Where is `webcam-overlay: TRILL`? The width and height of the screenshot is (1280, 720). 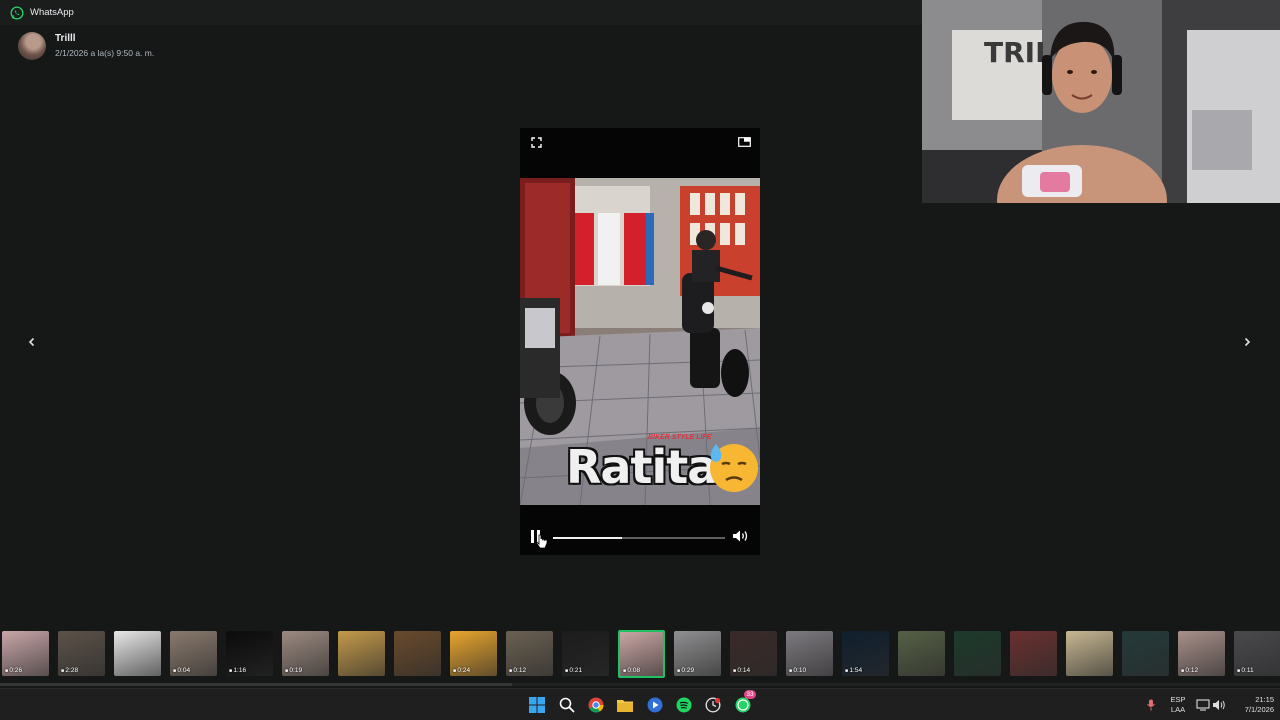
webcam-overlay: TRILL is located at coordinates (1101, 101).